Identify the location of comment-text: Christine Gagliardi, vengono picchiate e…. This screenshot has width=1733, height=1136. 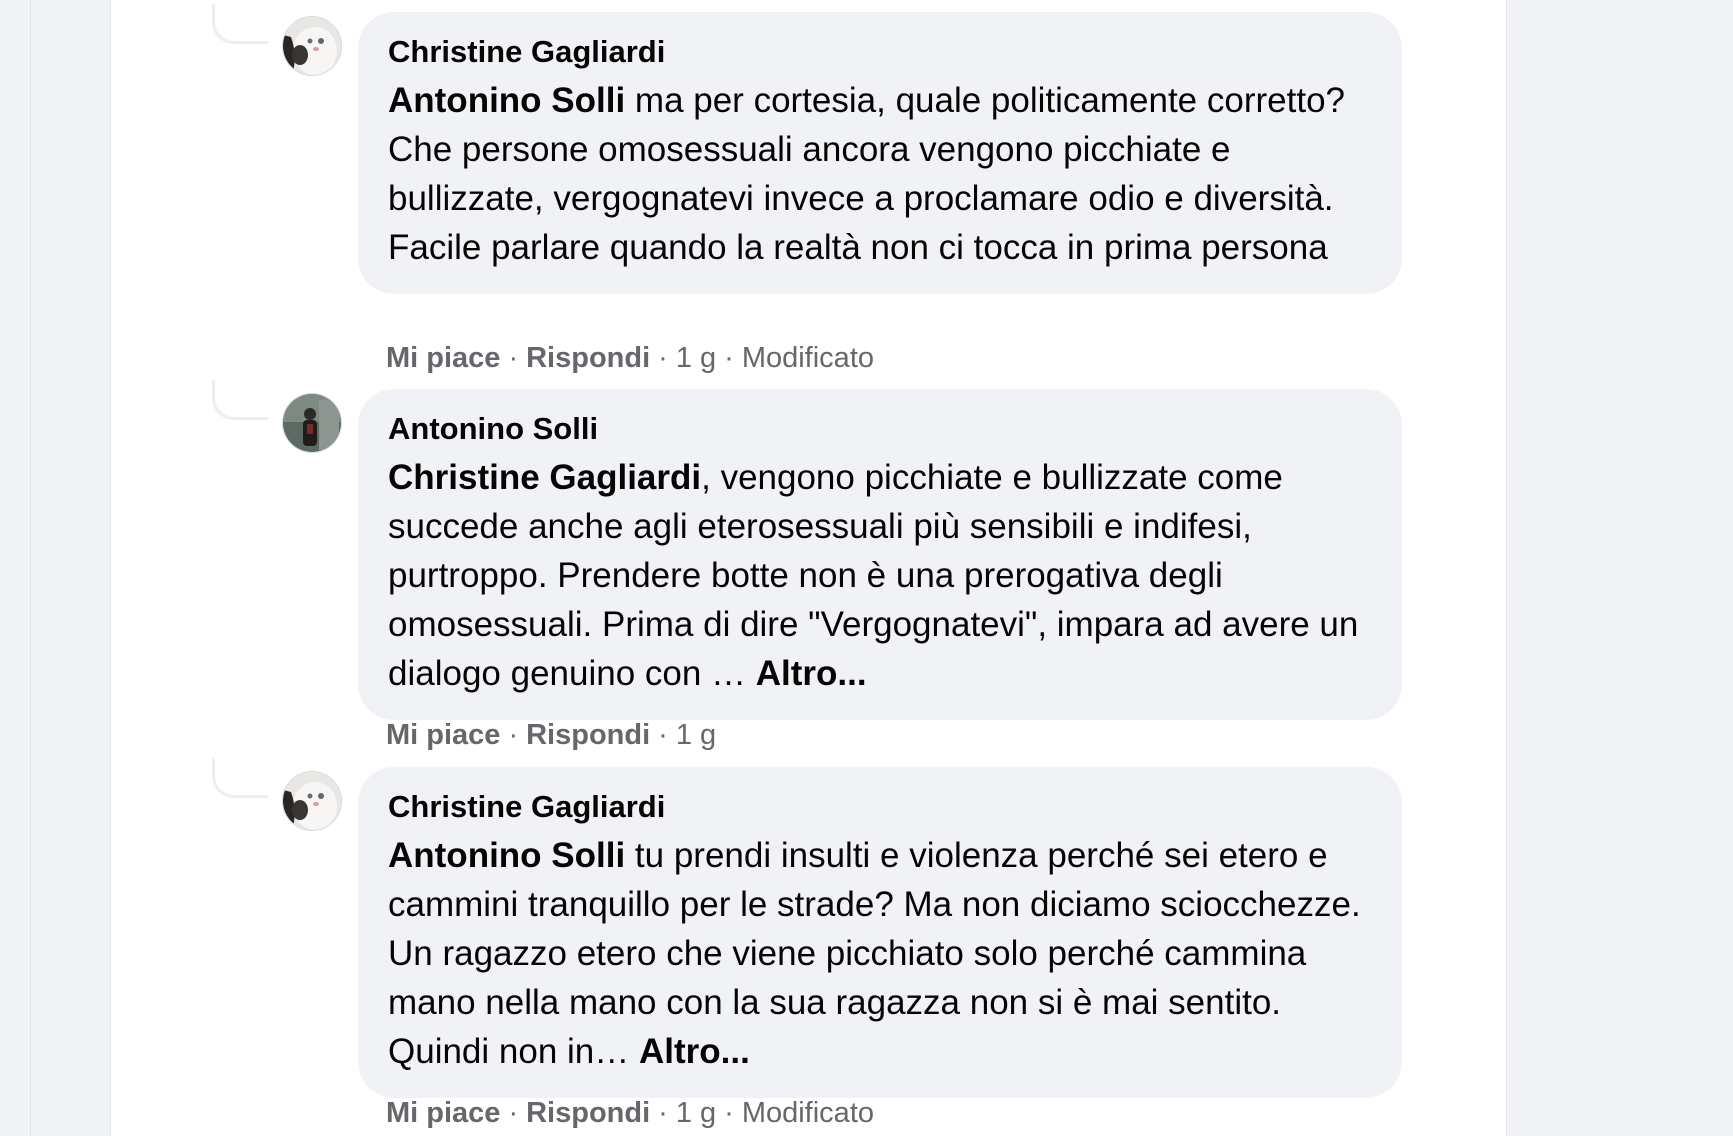
(880, 575).